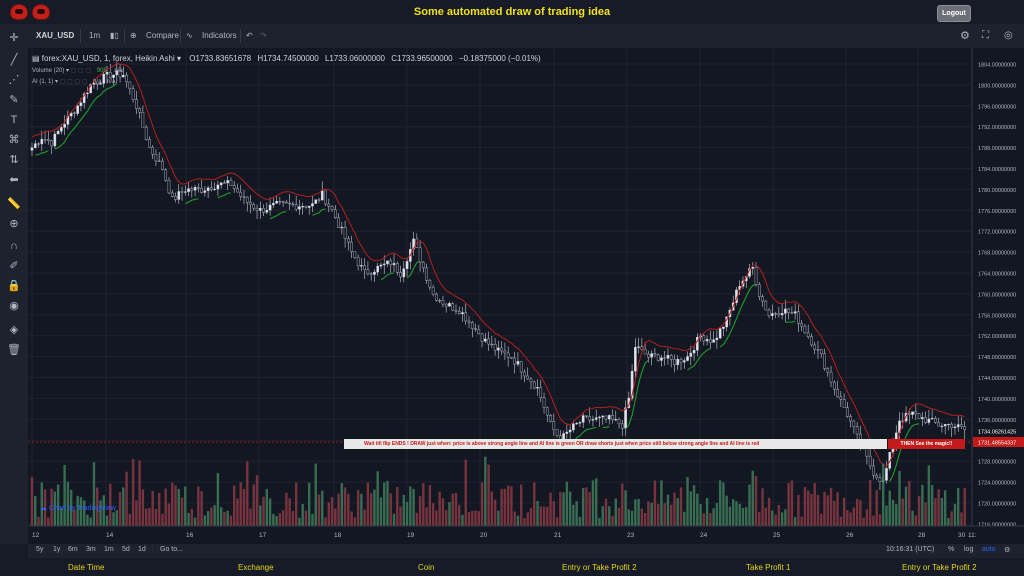  What do you see at coordinates (162, 36) in the screenshot?
I see `compare-button: Compare` at bounding box center [162, 36].